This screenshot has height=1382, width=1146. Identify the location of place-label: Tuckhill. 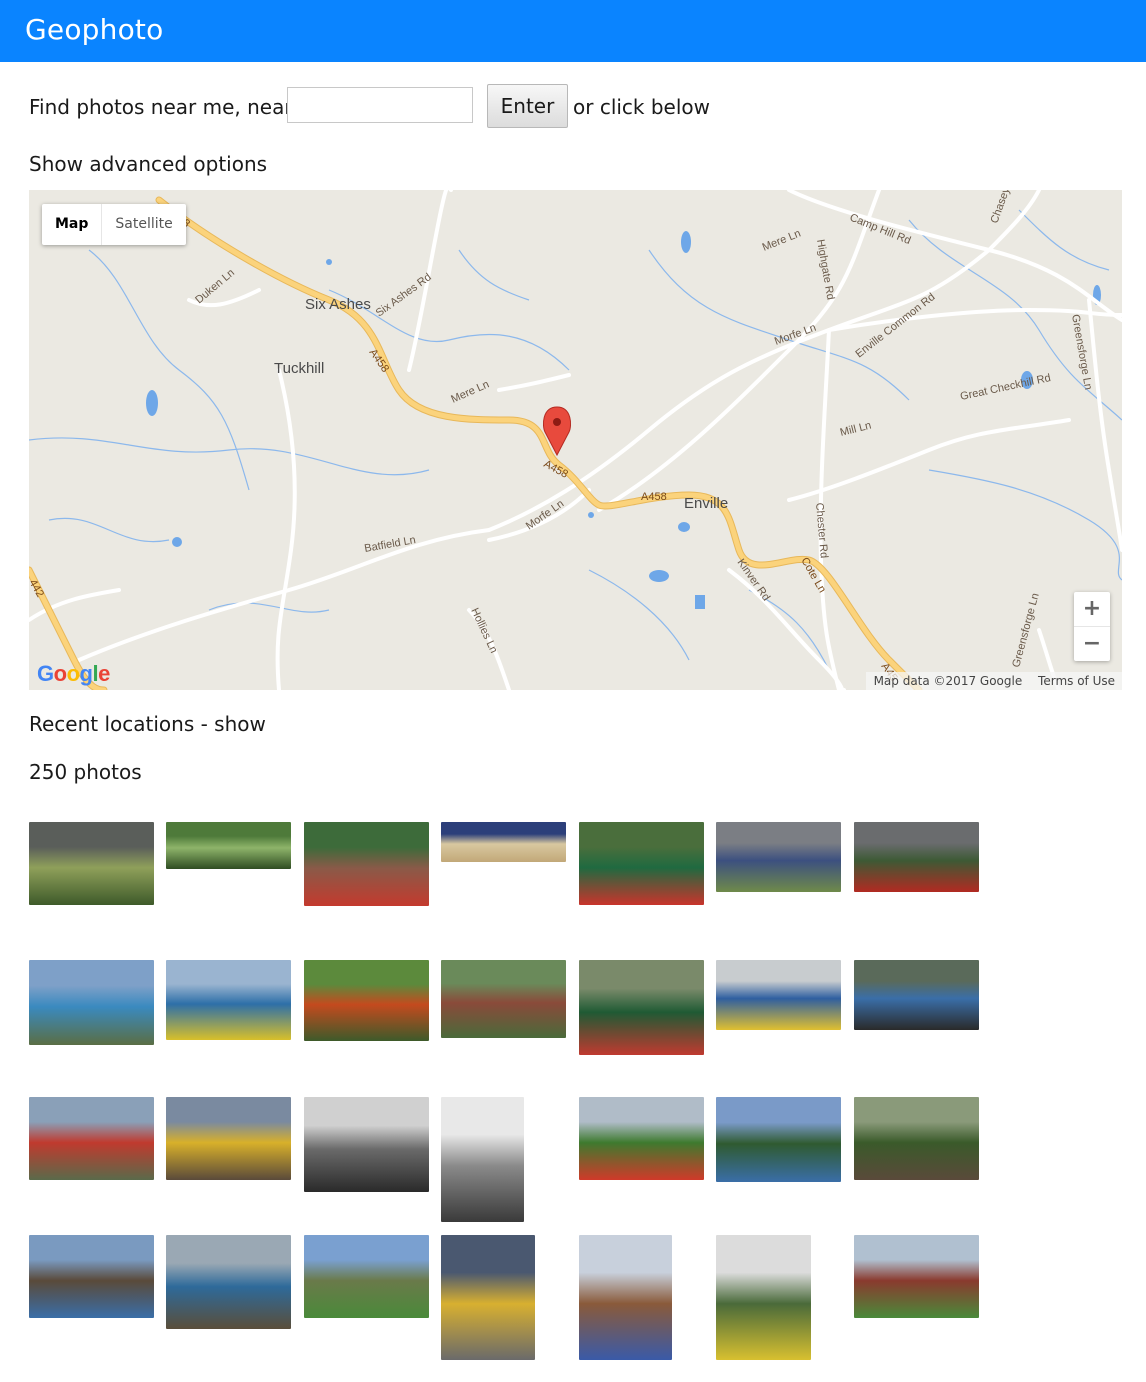
(299, 368).